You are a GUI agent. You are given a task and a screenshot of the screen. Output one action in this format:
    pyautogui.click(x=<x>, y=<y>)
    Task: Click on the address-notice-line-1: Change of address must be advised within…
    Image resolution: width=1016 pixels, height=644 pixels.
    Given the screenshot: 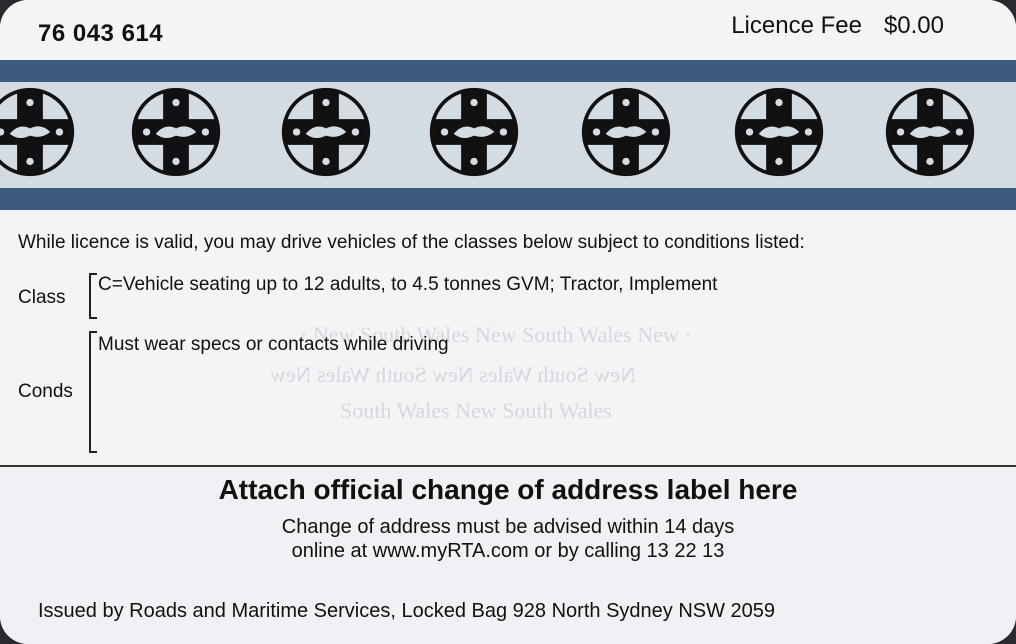 What is the action you would take?
    pyautogui.click(x=508, y=527)
    